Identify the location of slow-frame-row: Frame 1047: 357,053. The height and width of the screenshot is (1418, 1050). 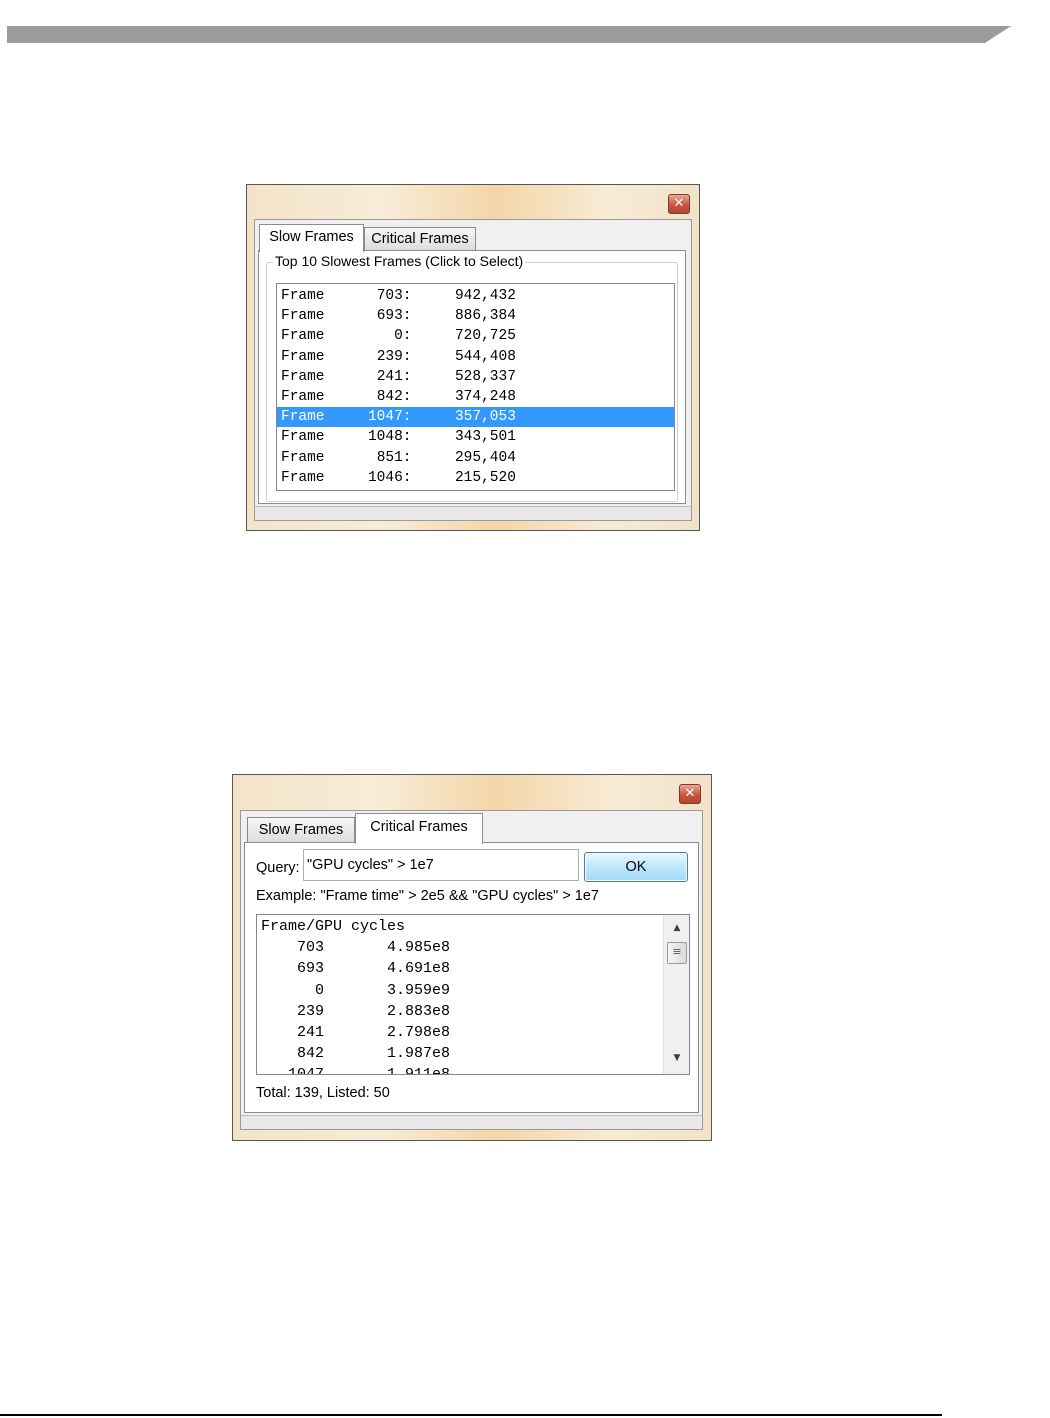
(475, 417).